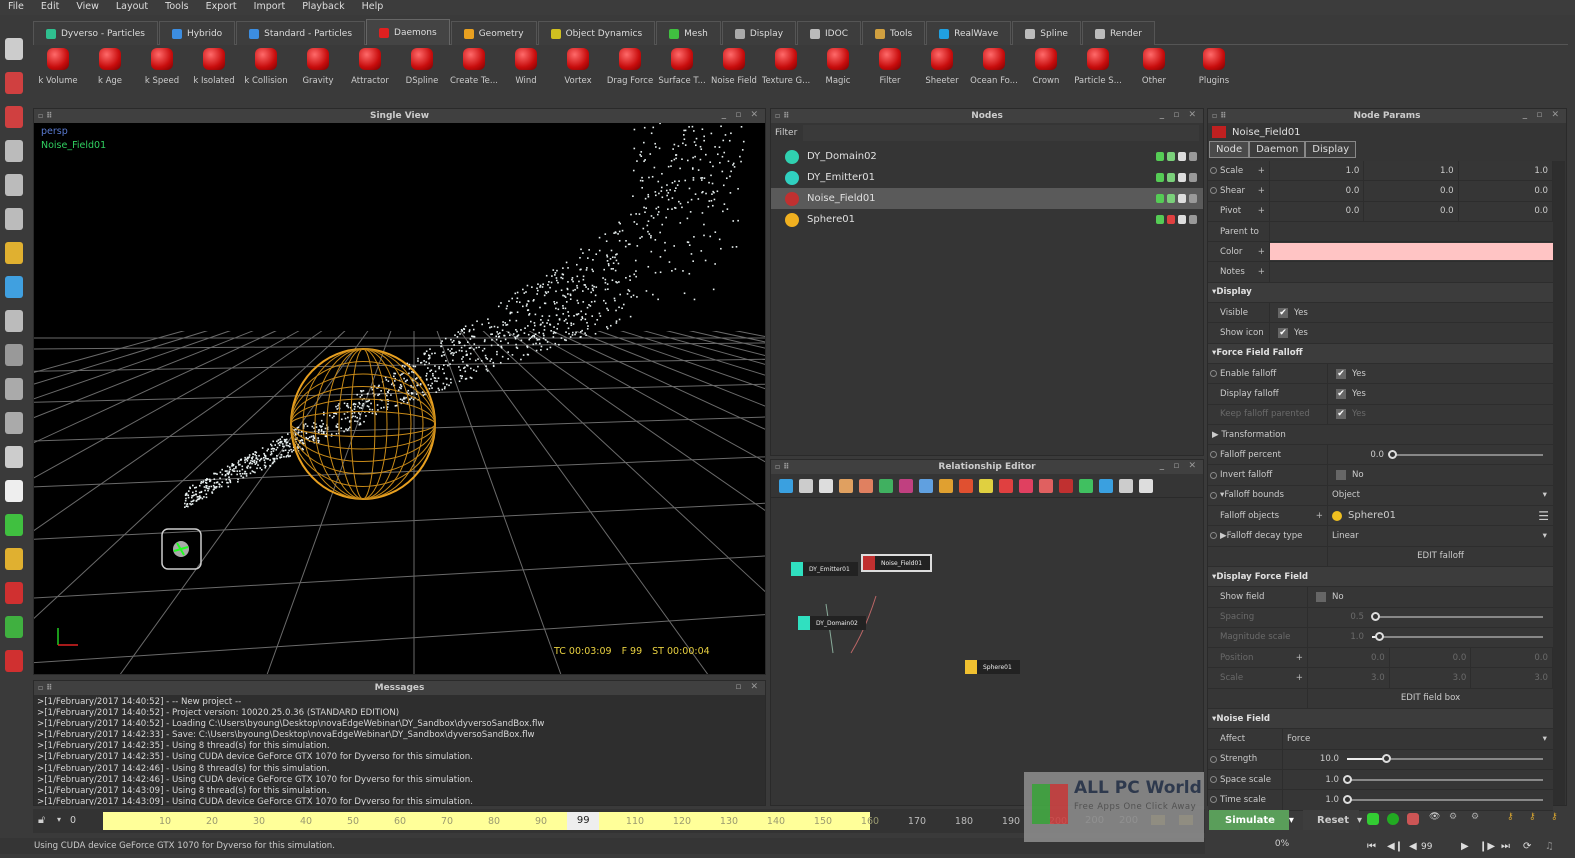 The width and height of the screenshot is (1575, 858). What do you see at coordinates (942, 74) in the screenshot?
I see `tool-sheeter: Sheeter` at bounding box center [942, 74].